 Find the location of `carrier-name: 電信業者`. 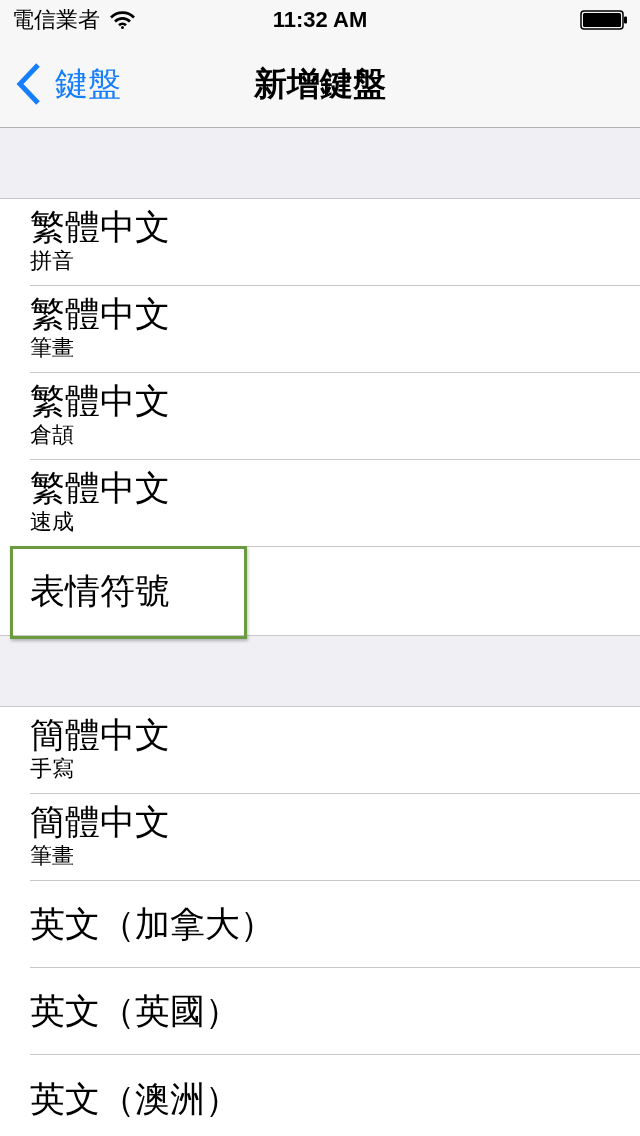

carrier-name: 電信業者 is located at coordinates (56, 20).